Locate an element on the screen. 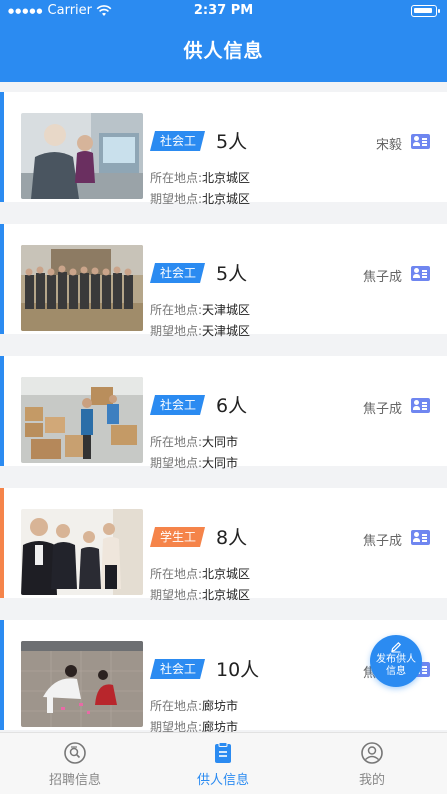 This screenshot has width=447, height=794. current-location: 所在地点:廊坊市 is located at coordinates (194, 705).